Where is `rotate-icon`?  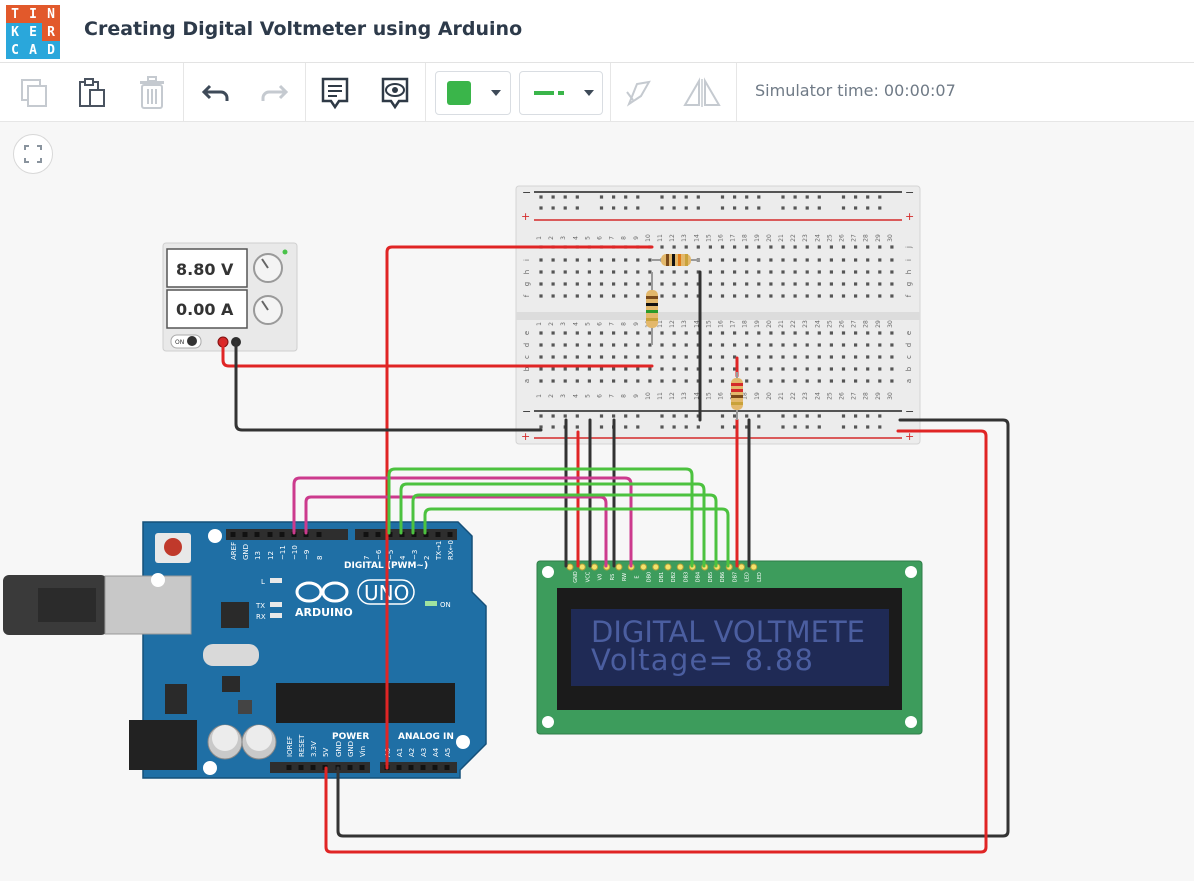
rotate-icon is located at coordinates (638, 93).